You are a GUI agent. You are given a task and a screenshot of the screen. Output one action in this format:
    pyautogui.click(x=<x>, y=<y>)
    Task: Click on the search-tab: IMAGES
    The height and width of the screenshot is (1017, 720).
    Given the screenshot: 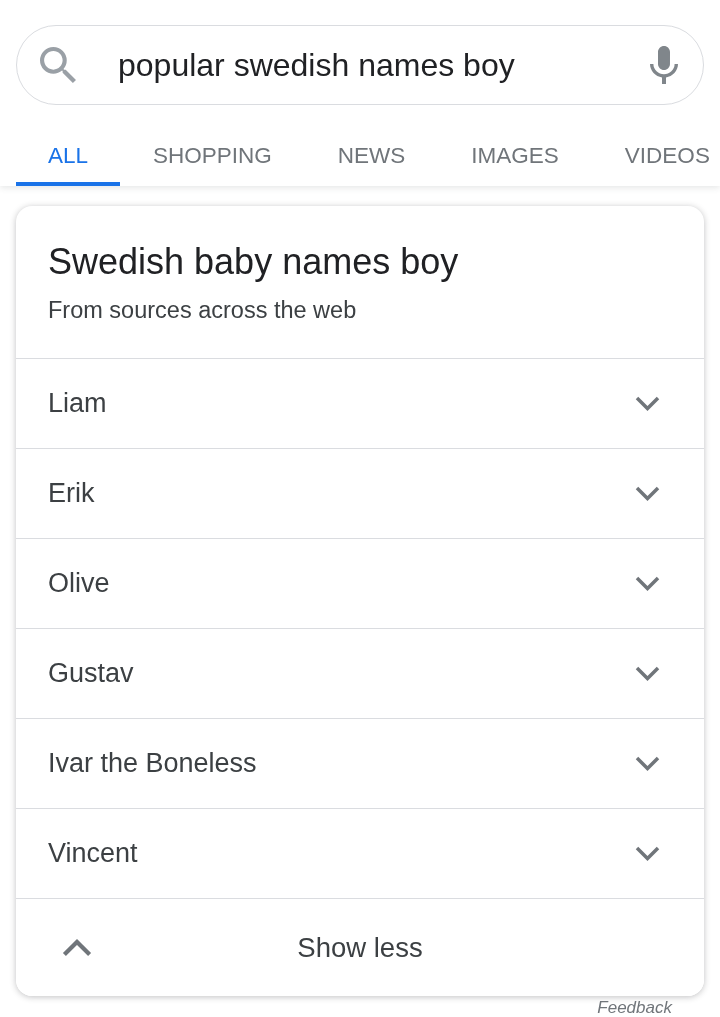 What is the action you would take?
    pyautogui.click(x=515, y=156)
    